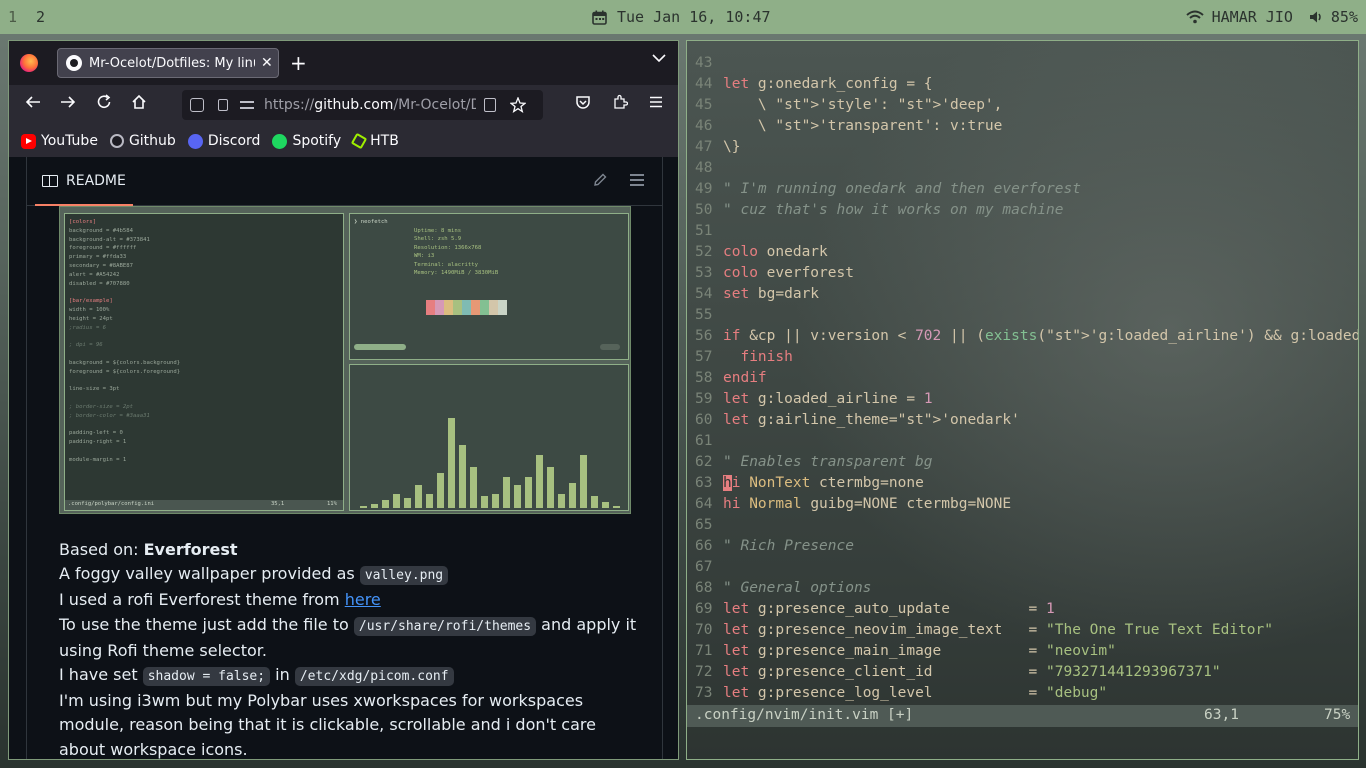 The width and height of the screenshot is (1366, 768). What do you see at coordinates (1026, 315) in the screenshot?
I see `vim-line: 55` at bounding box center [1026, 315].